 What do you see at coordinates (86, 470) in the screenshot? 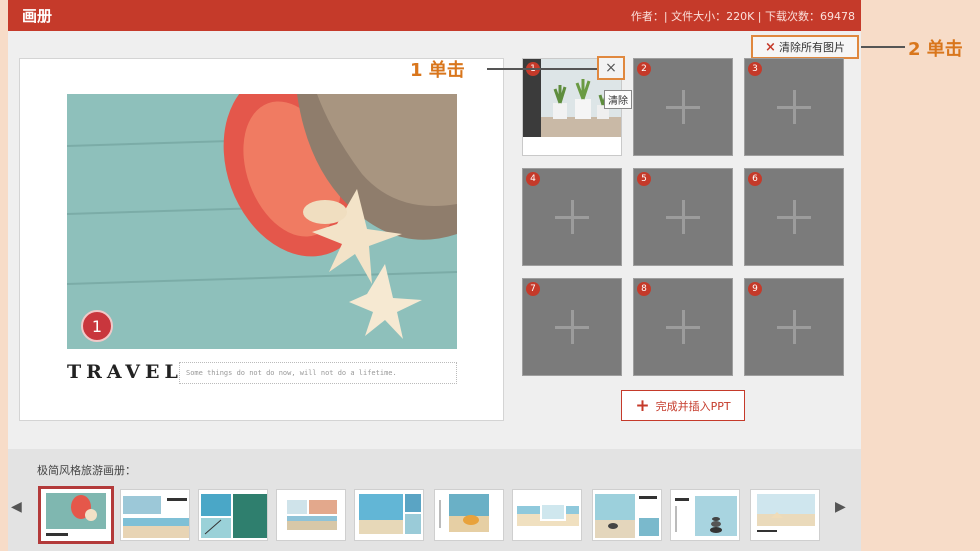
I see `template-category-title: 极简风格旅游画册：` at bounding box center [86, 470].